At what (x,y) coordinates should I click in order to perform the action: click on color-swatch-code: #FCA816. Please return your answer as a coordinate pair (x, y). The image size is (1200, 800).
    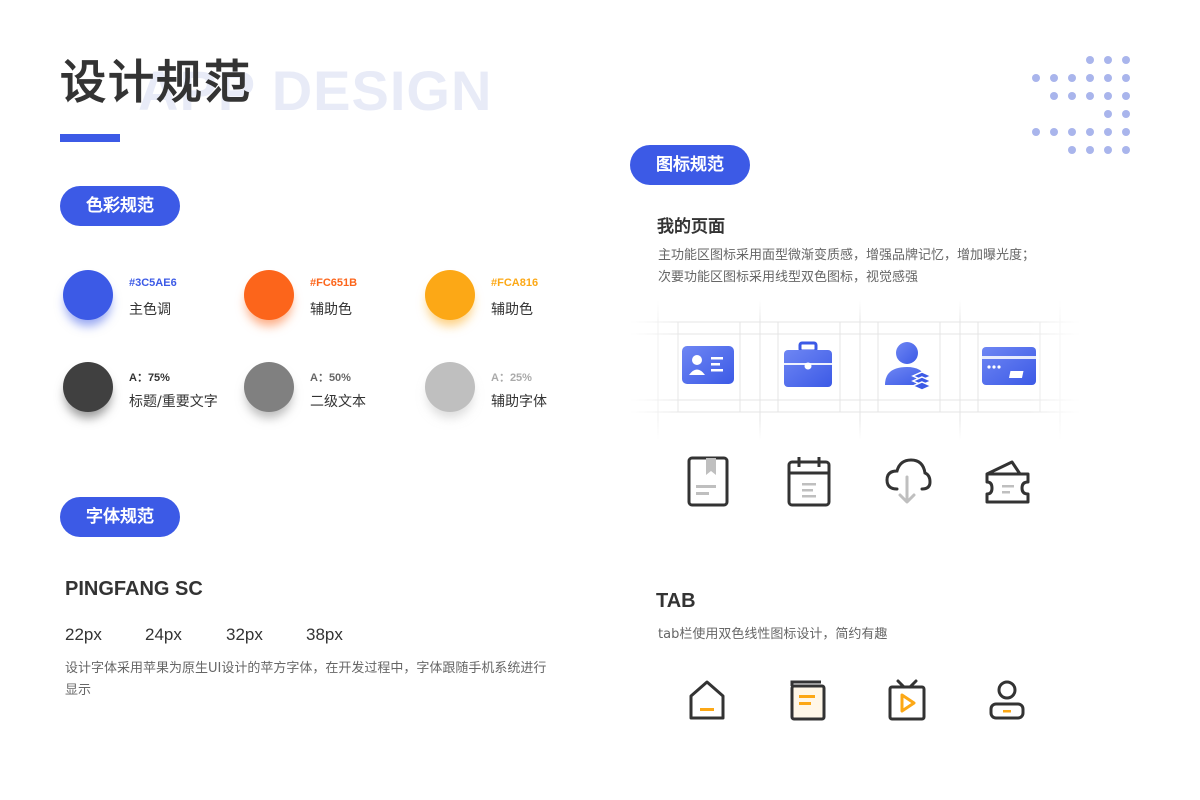
    Looking at the image, I should click on (515, 283).